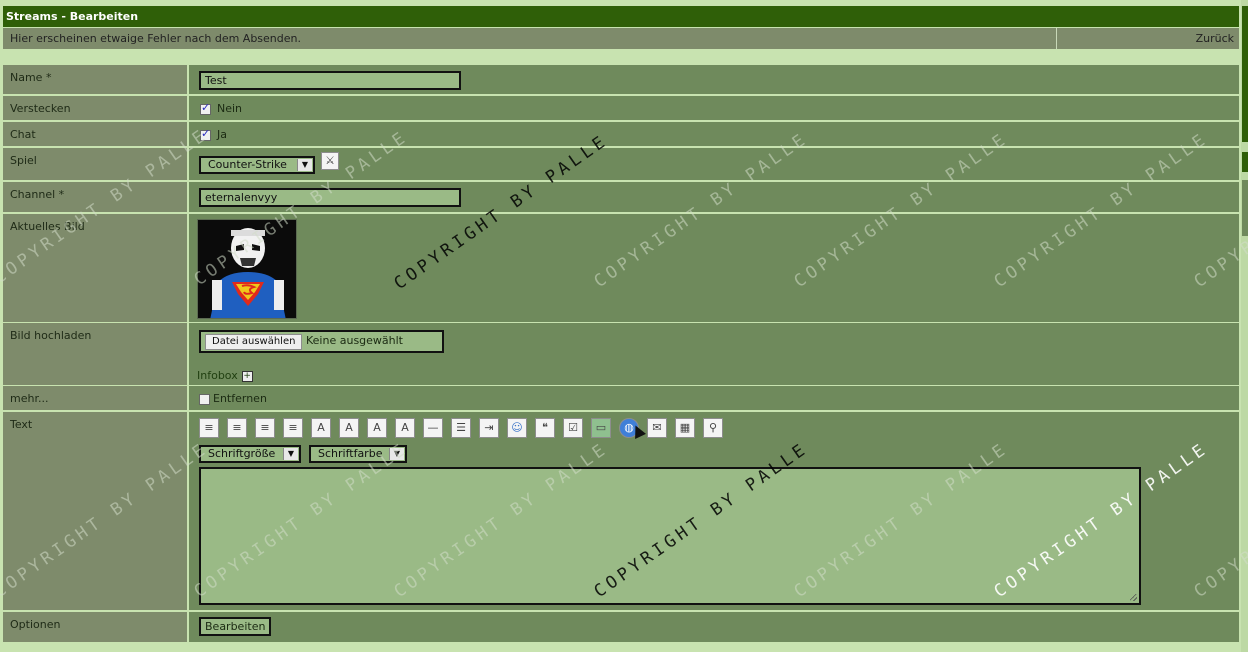 The height and width of the screenshot is (652, 1248). What do you see at coordinates (405, 428) in the screenshot?
I see `strikethrough-icon: A` at bounding box center [405, 428].